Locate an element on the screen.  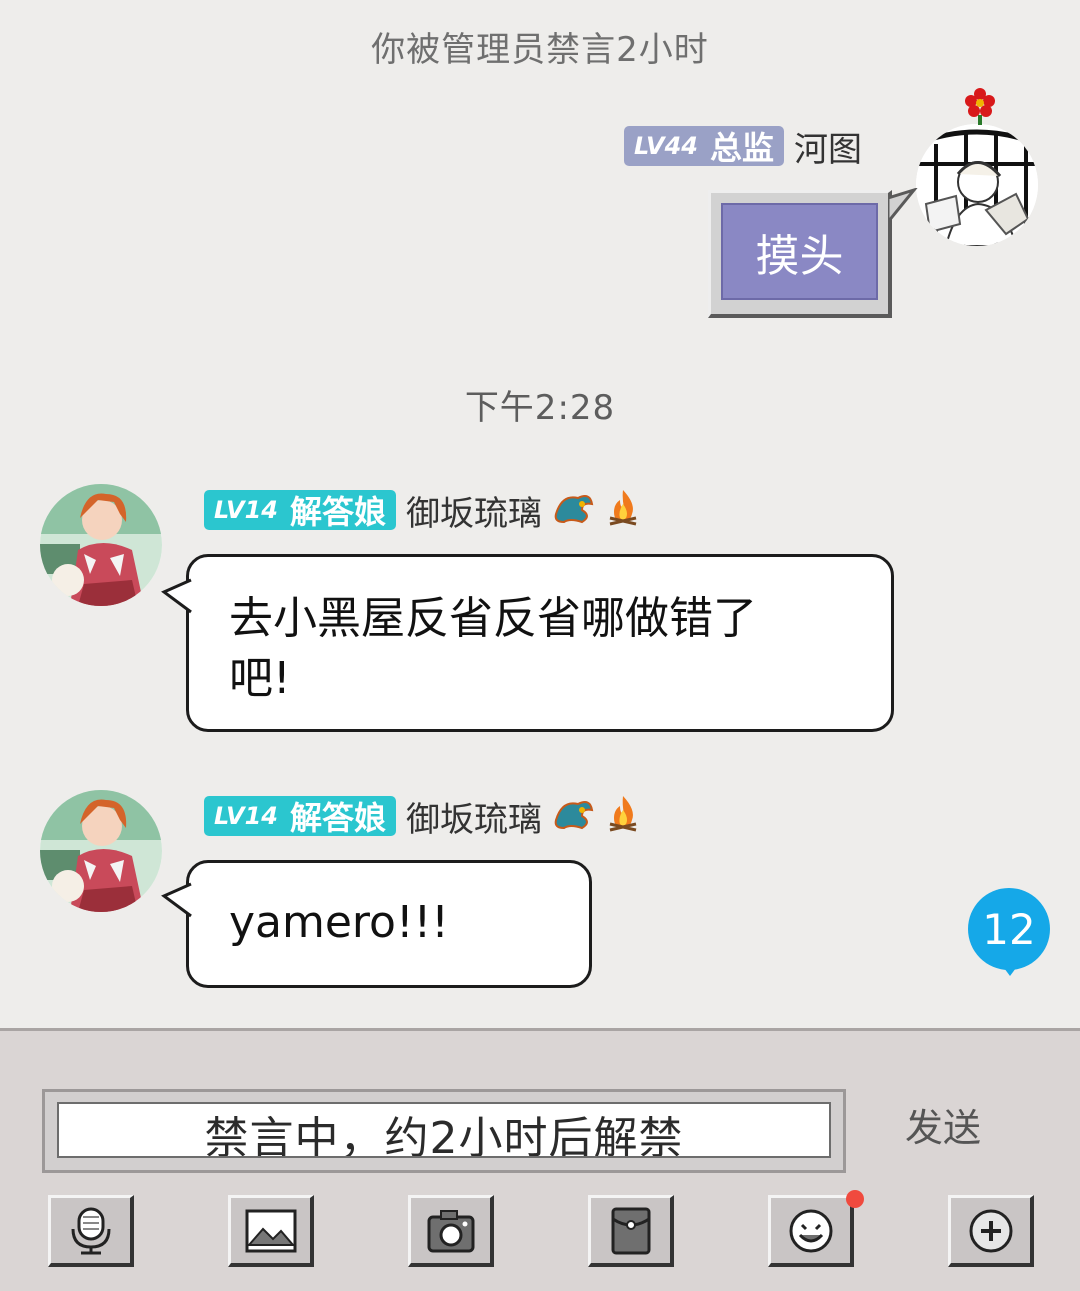
time-divider: 下午2:28 is located at coordinates (540, 408).